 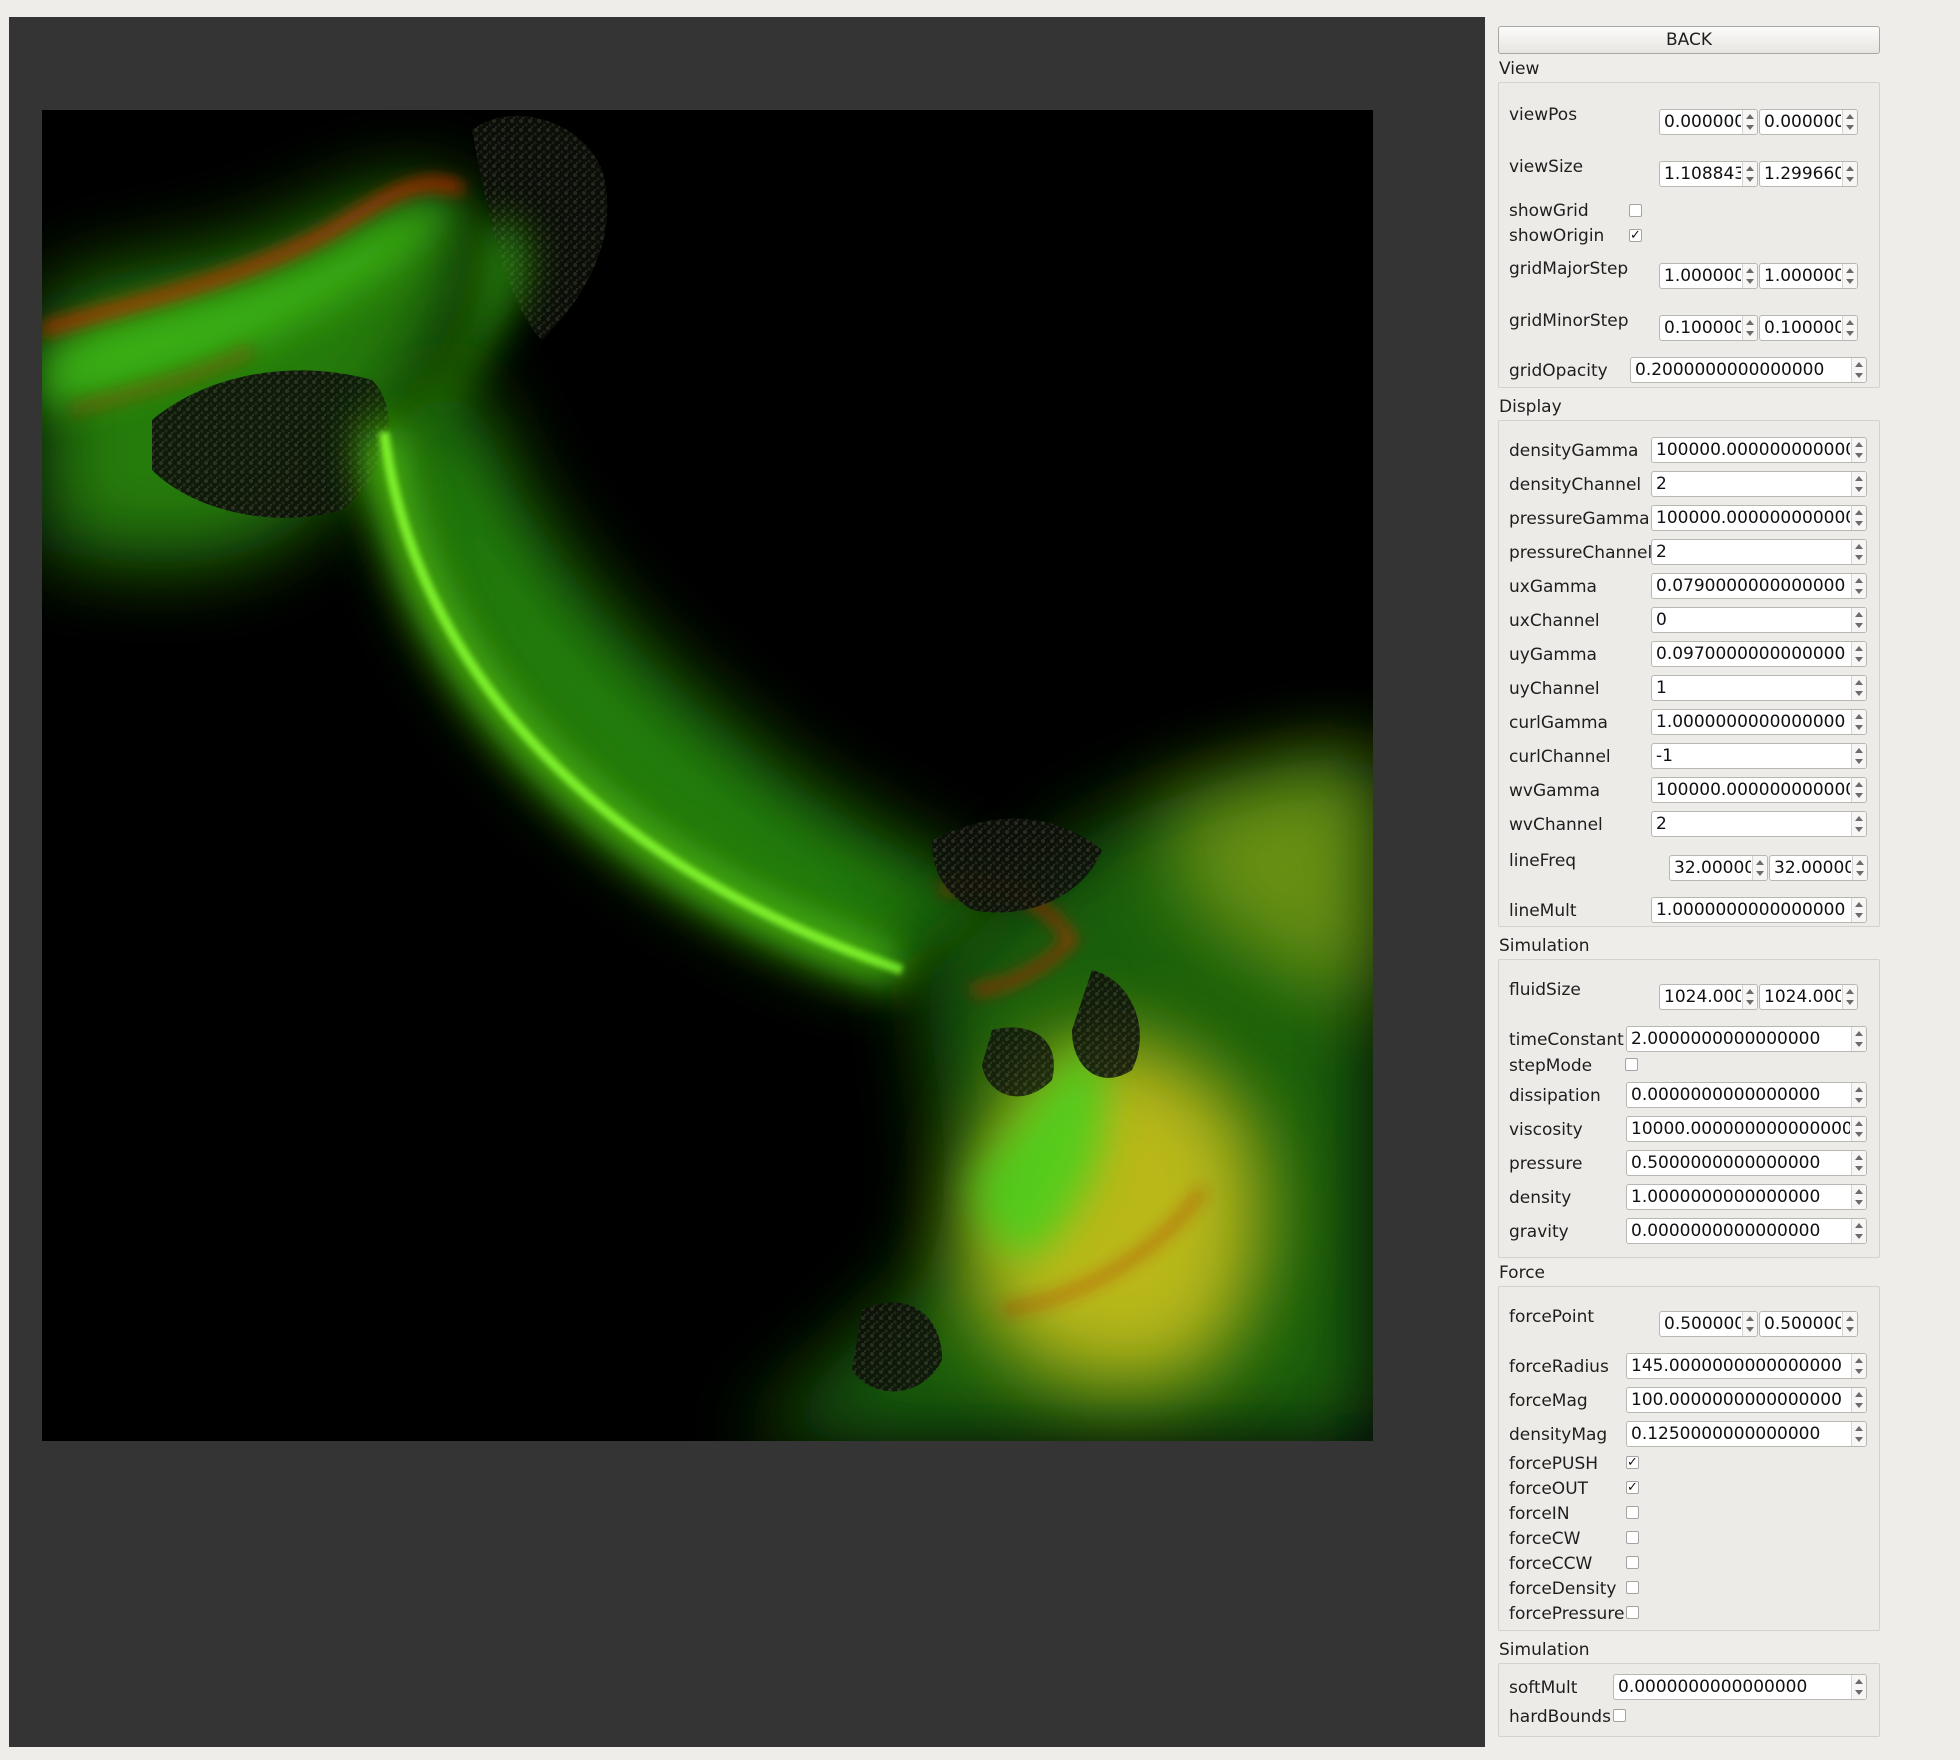 I want to click on forceradius-spinbox: 145.0000000000000000, so click(x=1746, y=1366).